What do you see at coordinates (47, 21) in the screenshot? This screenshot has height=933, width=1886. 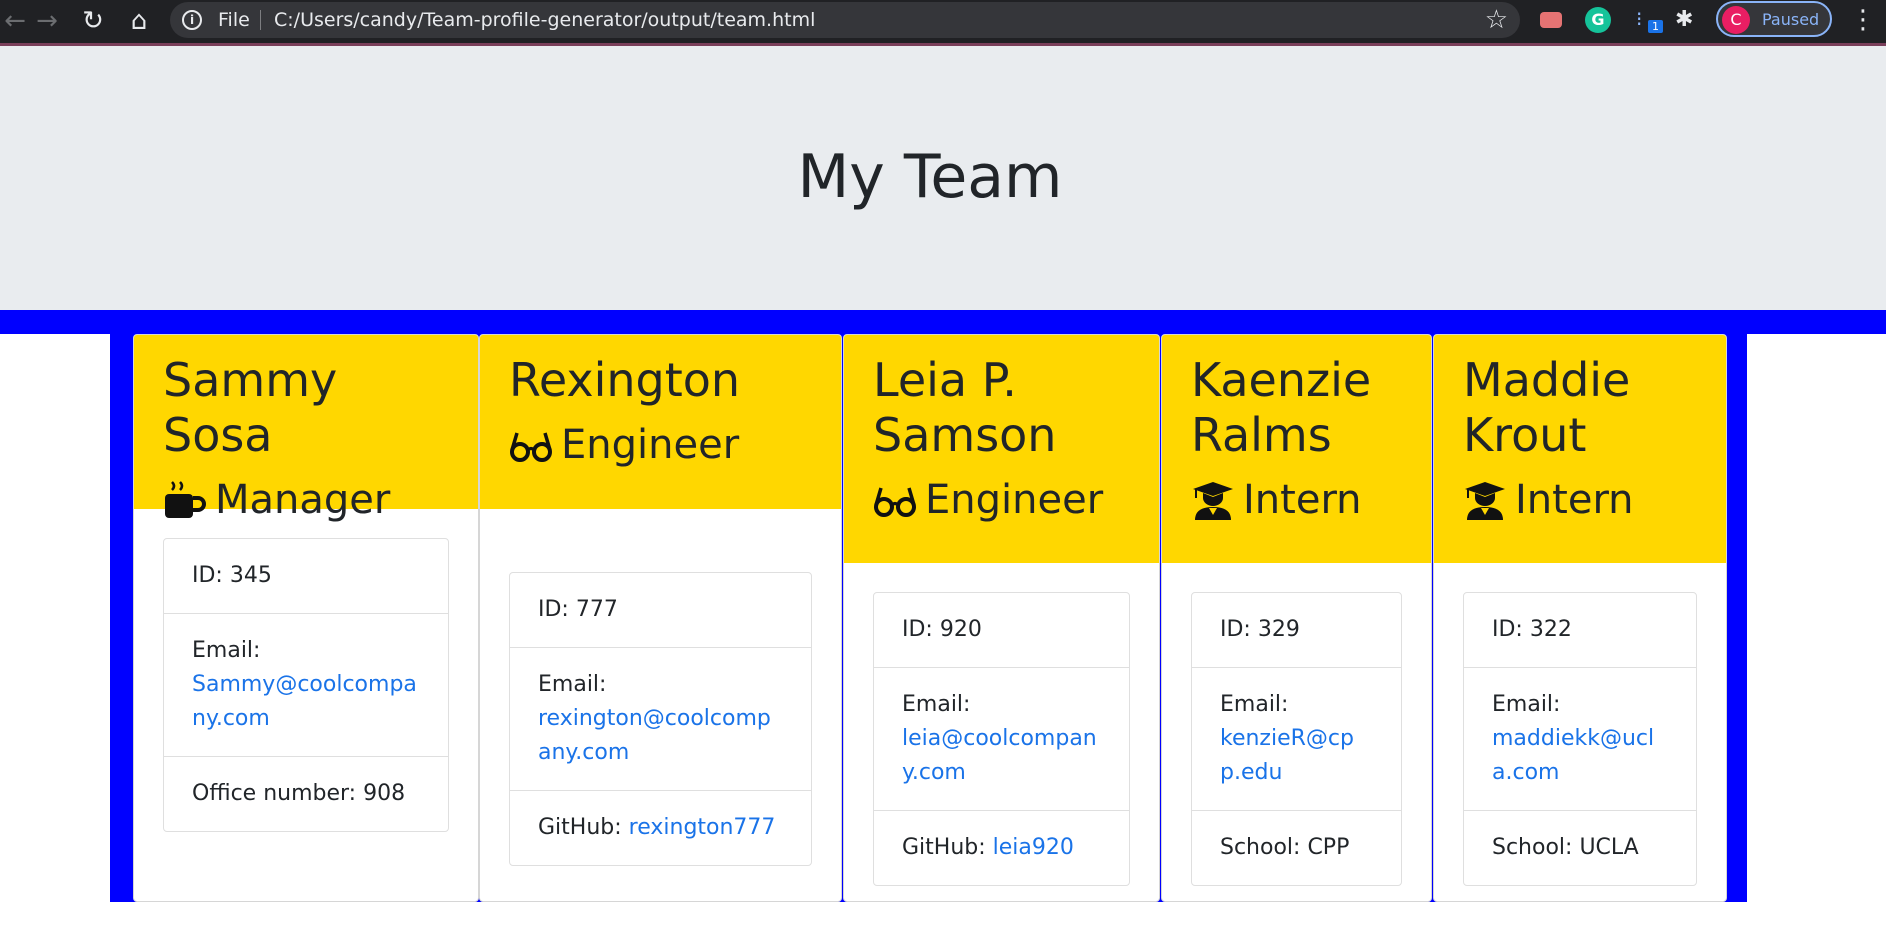 I see `forward-arrow-icon: →` at bounding box center [47, 21].